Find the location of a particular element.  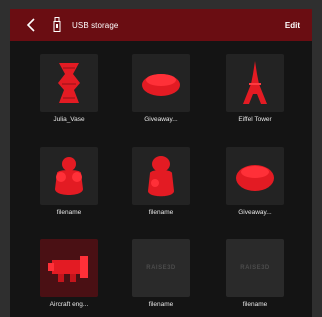

usb-icon is located at coordinates (57, 25).